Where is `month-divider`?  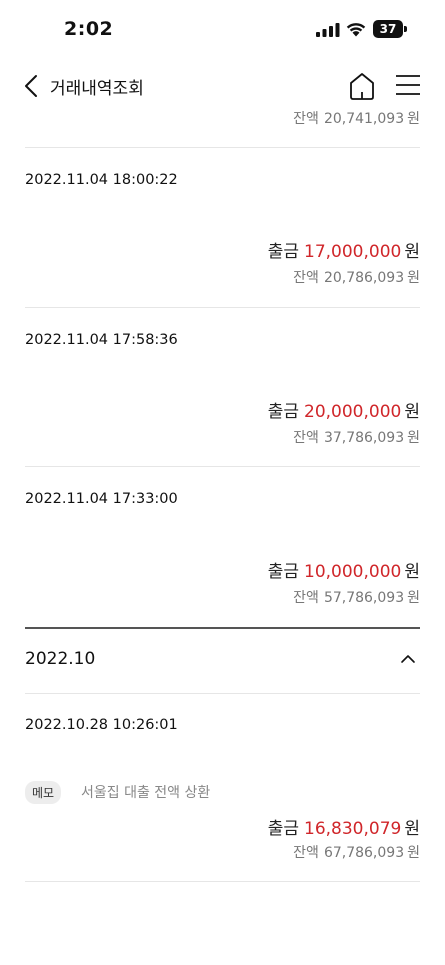
month-divider is located at coordinates (222, 628).